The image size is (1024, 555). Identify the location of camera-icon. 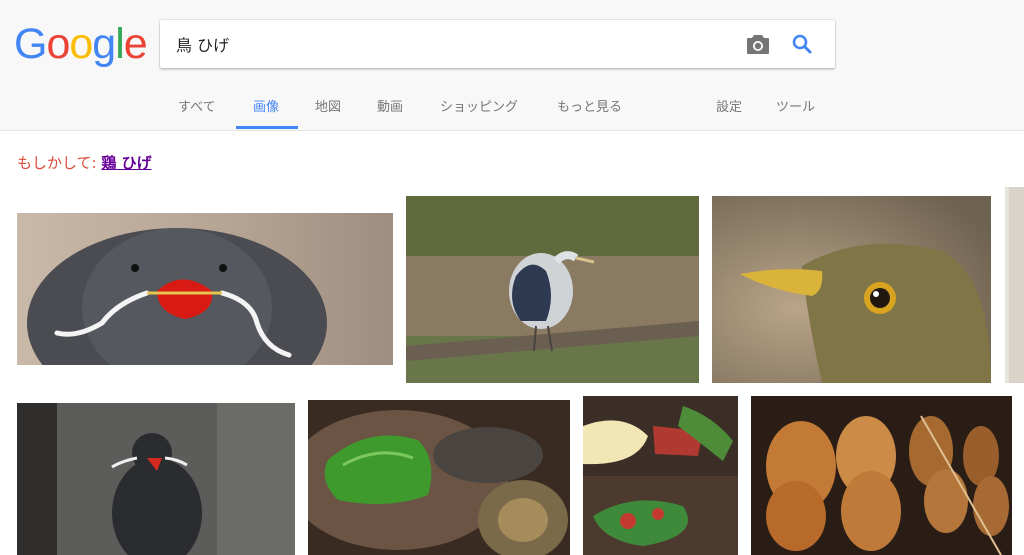
(758, 44).